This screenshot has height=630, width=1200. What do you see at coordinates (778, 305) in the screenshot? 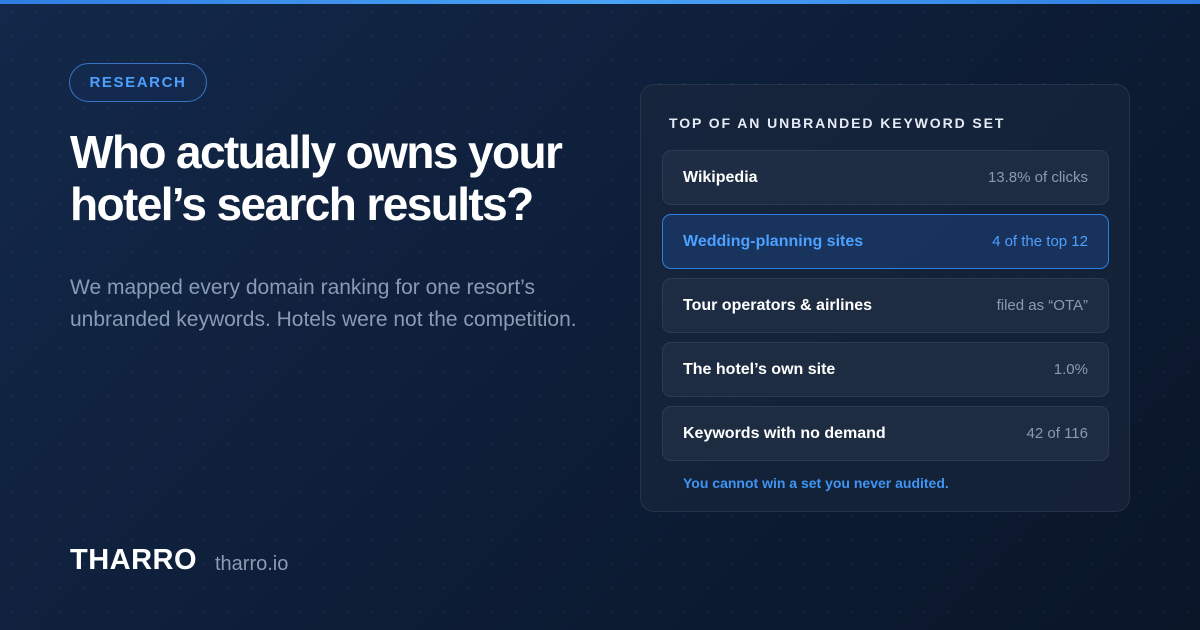
I see `list-item-label: Tour operators & airlines` at bounding box center [778, 305].